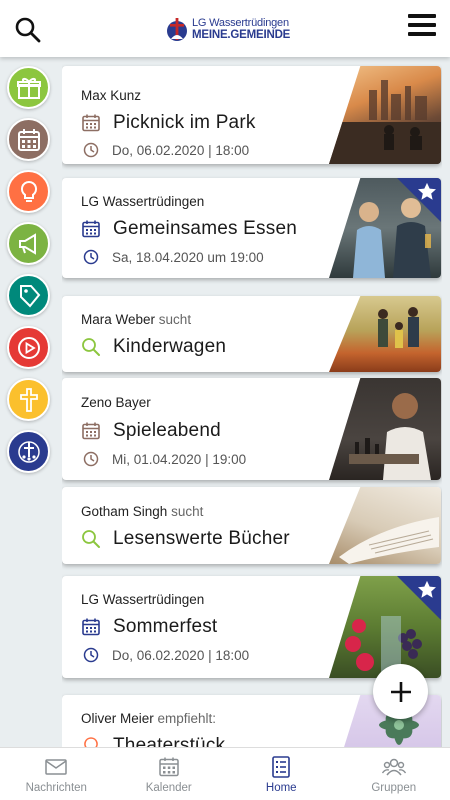  I want to click on category-rail, so click(28, 402).